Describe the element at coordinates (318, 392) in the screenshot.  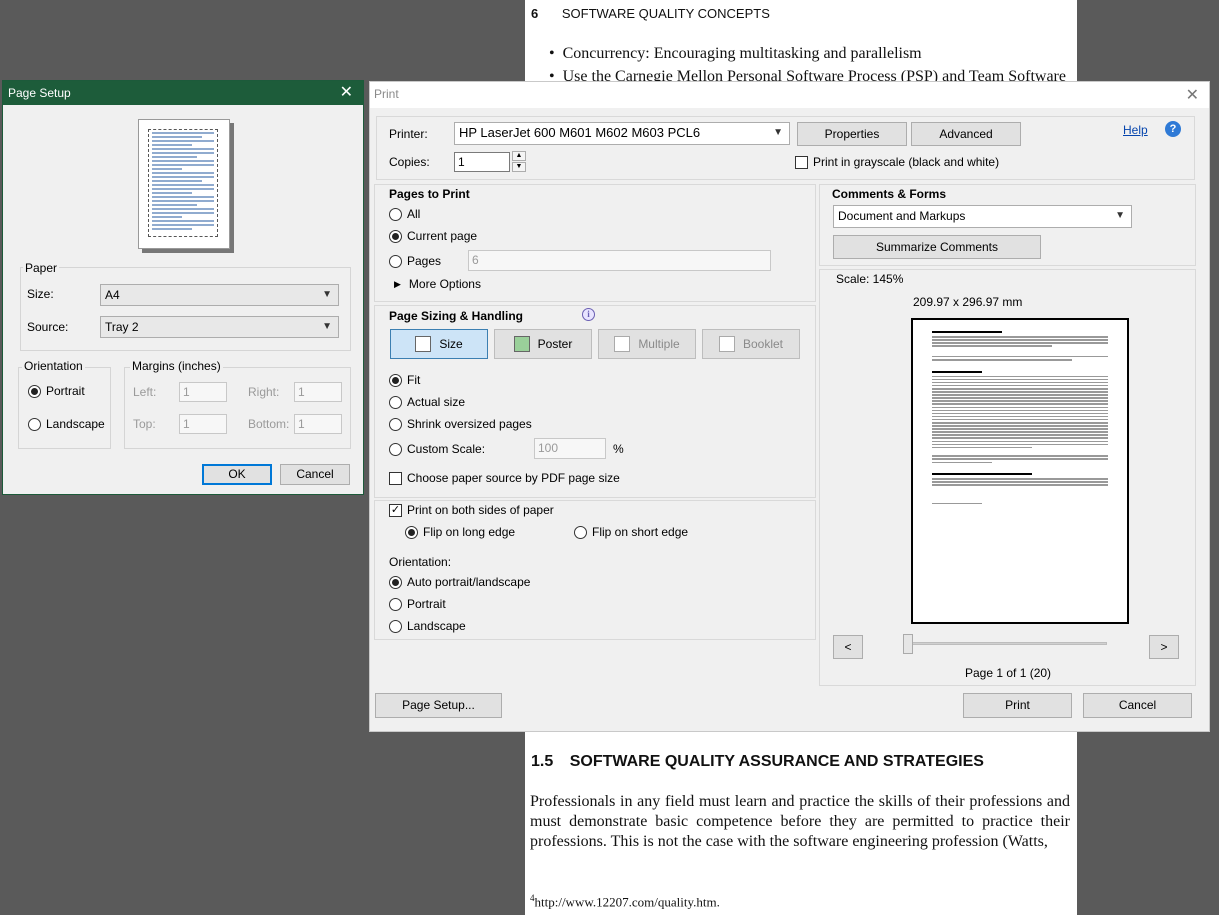
I see `right-margin-input: 1` at that location.